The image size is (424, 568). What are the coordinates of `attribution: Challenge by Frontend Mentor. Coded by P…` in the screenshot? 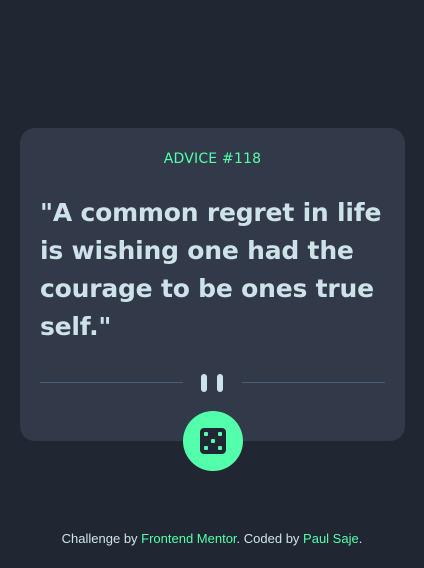 It's located at (212, 538).